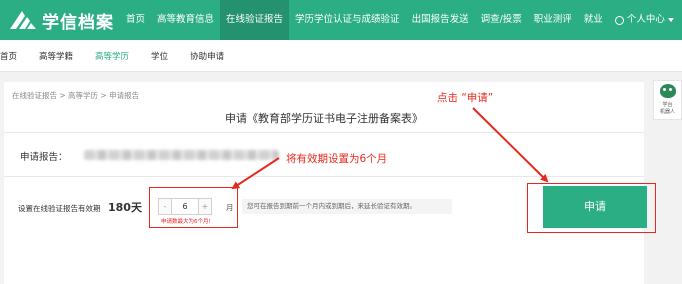  What do you see at coordinates (670, 20) in the screenshot?
I see `chevron-down-icon` at bounding box center [670, 20].